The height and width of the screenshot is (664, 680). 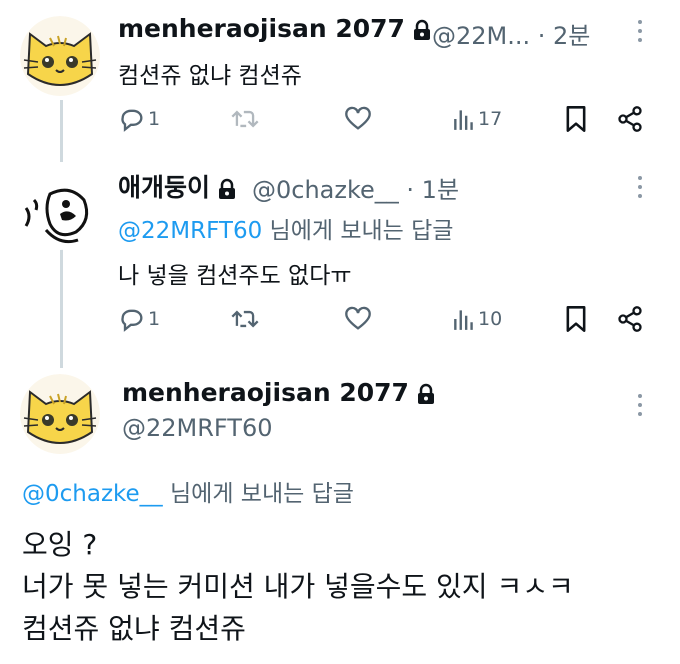 What do you see at coordinates (197, 428) in the screenshot?
I see `author-handle: @22MRFT60` at bounding box center [197, 428].